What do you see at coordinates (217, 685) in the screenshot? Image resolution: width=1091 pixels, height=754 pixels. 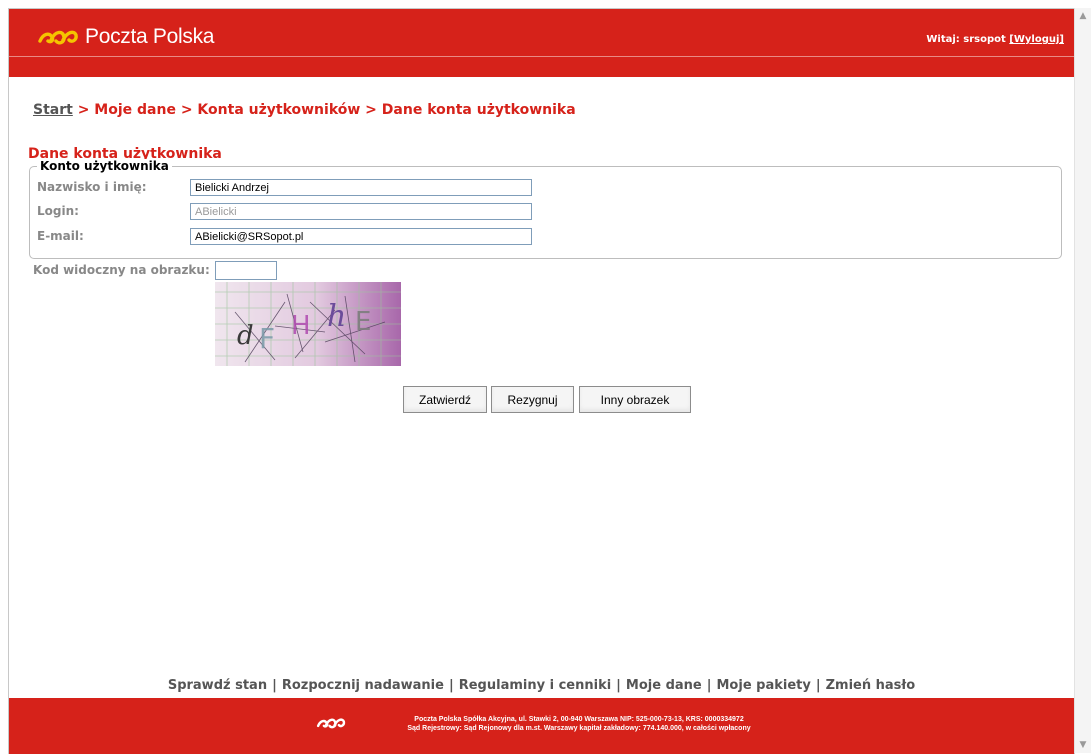 I see `footer-link-check-status: Sprawdź stan` at bounding box center [217, 685].